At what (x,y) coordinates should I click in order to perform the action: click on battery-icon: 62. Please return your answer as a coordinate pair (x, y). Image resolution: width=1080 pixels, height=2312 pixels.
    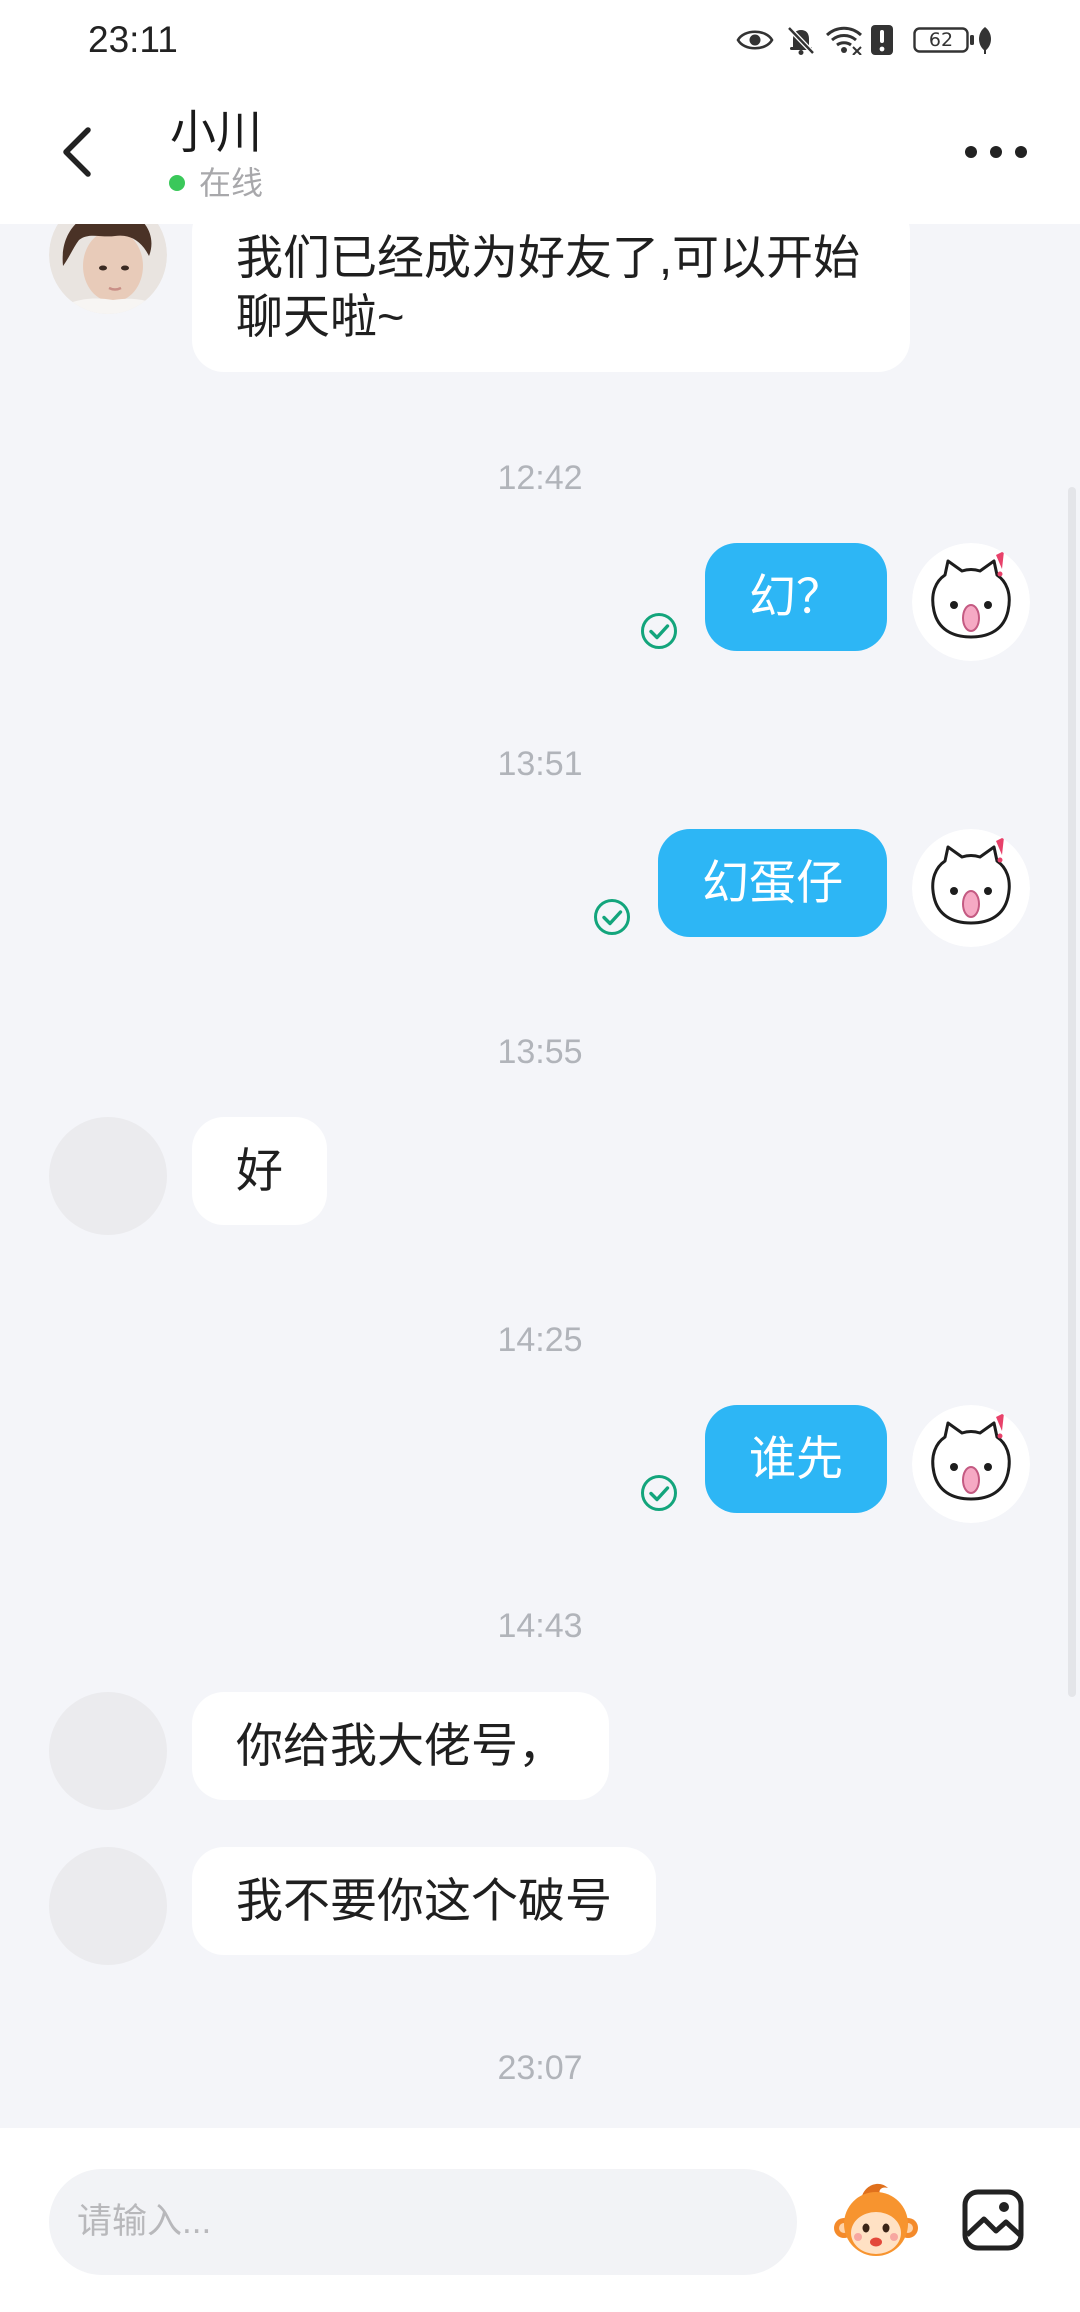
    Looking at the image, I should click on (944, 40).